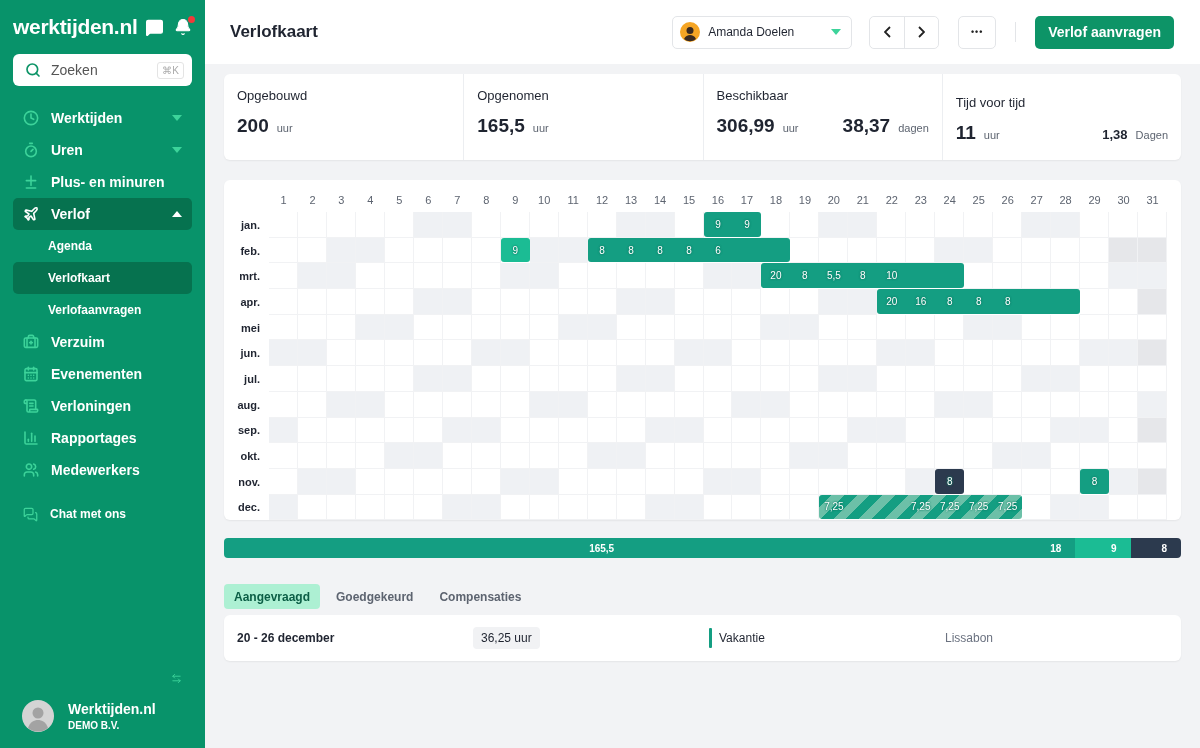 This screenshot has width=1200, height=748. Describe the element at coordinates (102, 438) in the screenshot. I see `sidebar-item: Rapportages` at that location.